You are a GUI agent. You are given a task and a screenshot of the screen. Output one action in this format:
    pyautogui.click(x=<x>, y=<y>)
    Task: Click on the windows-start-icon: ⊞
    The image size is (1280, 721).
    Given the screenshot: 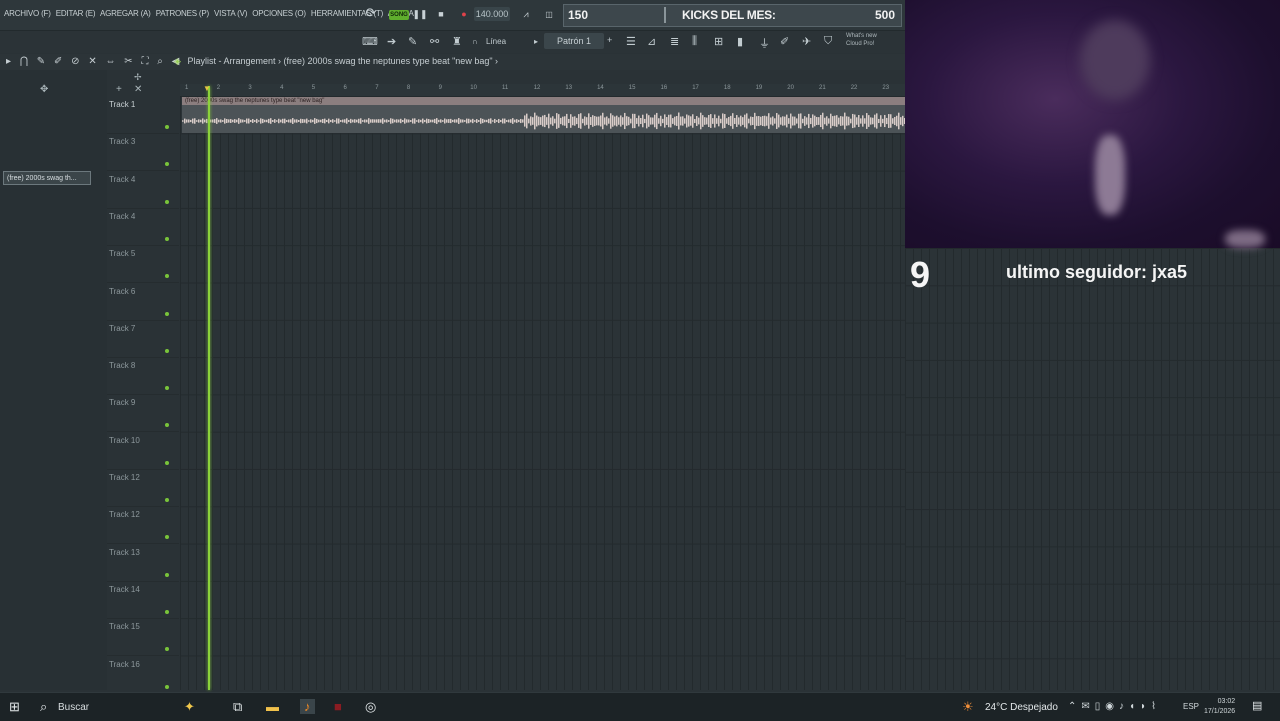 What is the action you would take?
    pyautogui.click(x=14, y=707)
    